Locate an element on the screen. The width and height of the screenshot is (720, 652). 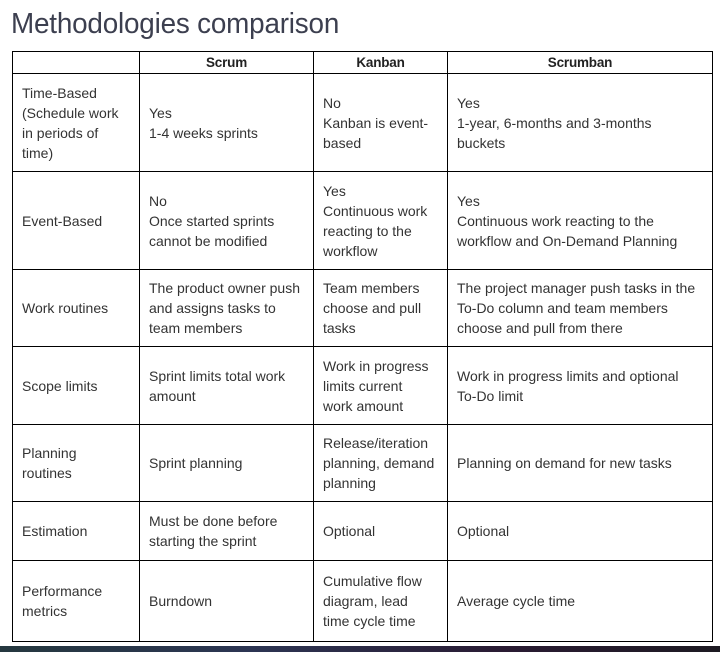
cell-text-line: Once started sprints is located at coordinates (212, 220).